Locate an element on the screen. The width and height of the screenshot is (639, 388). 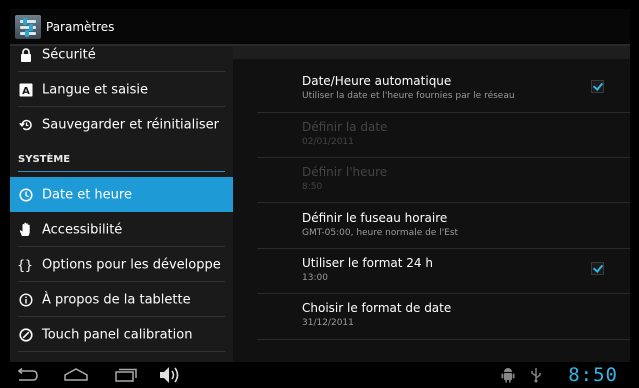
setting-title: Date/Heure automatique is located at coordinates (377, 81).